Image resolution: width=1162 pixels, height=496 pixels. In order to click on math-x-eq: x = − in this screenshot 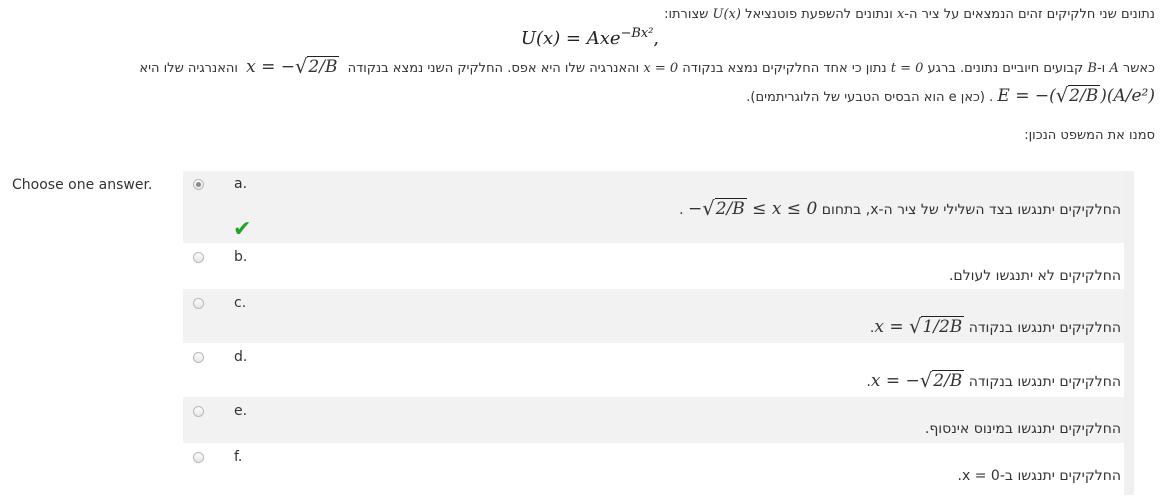, I will do `click(270, 67)`.